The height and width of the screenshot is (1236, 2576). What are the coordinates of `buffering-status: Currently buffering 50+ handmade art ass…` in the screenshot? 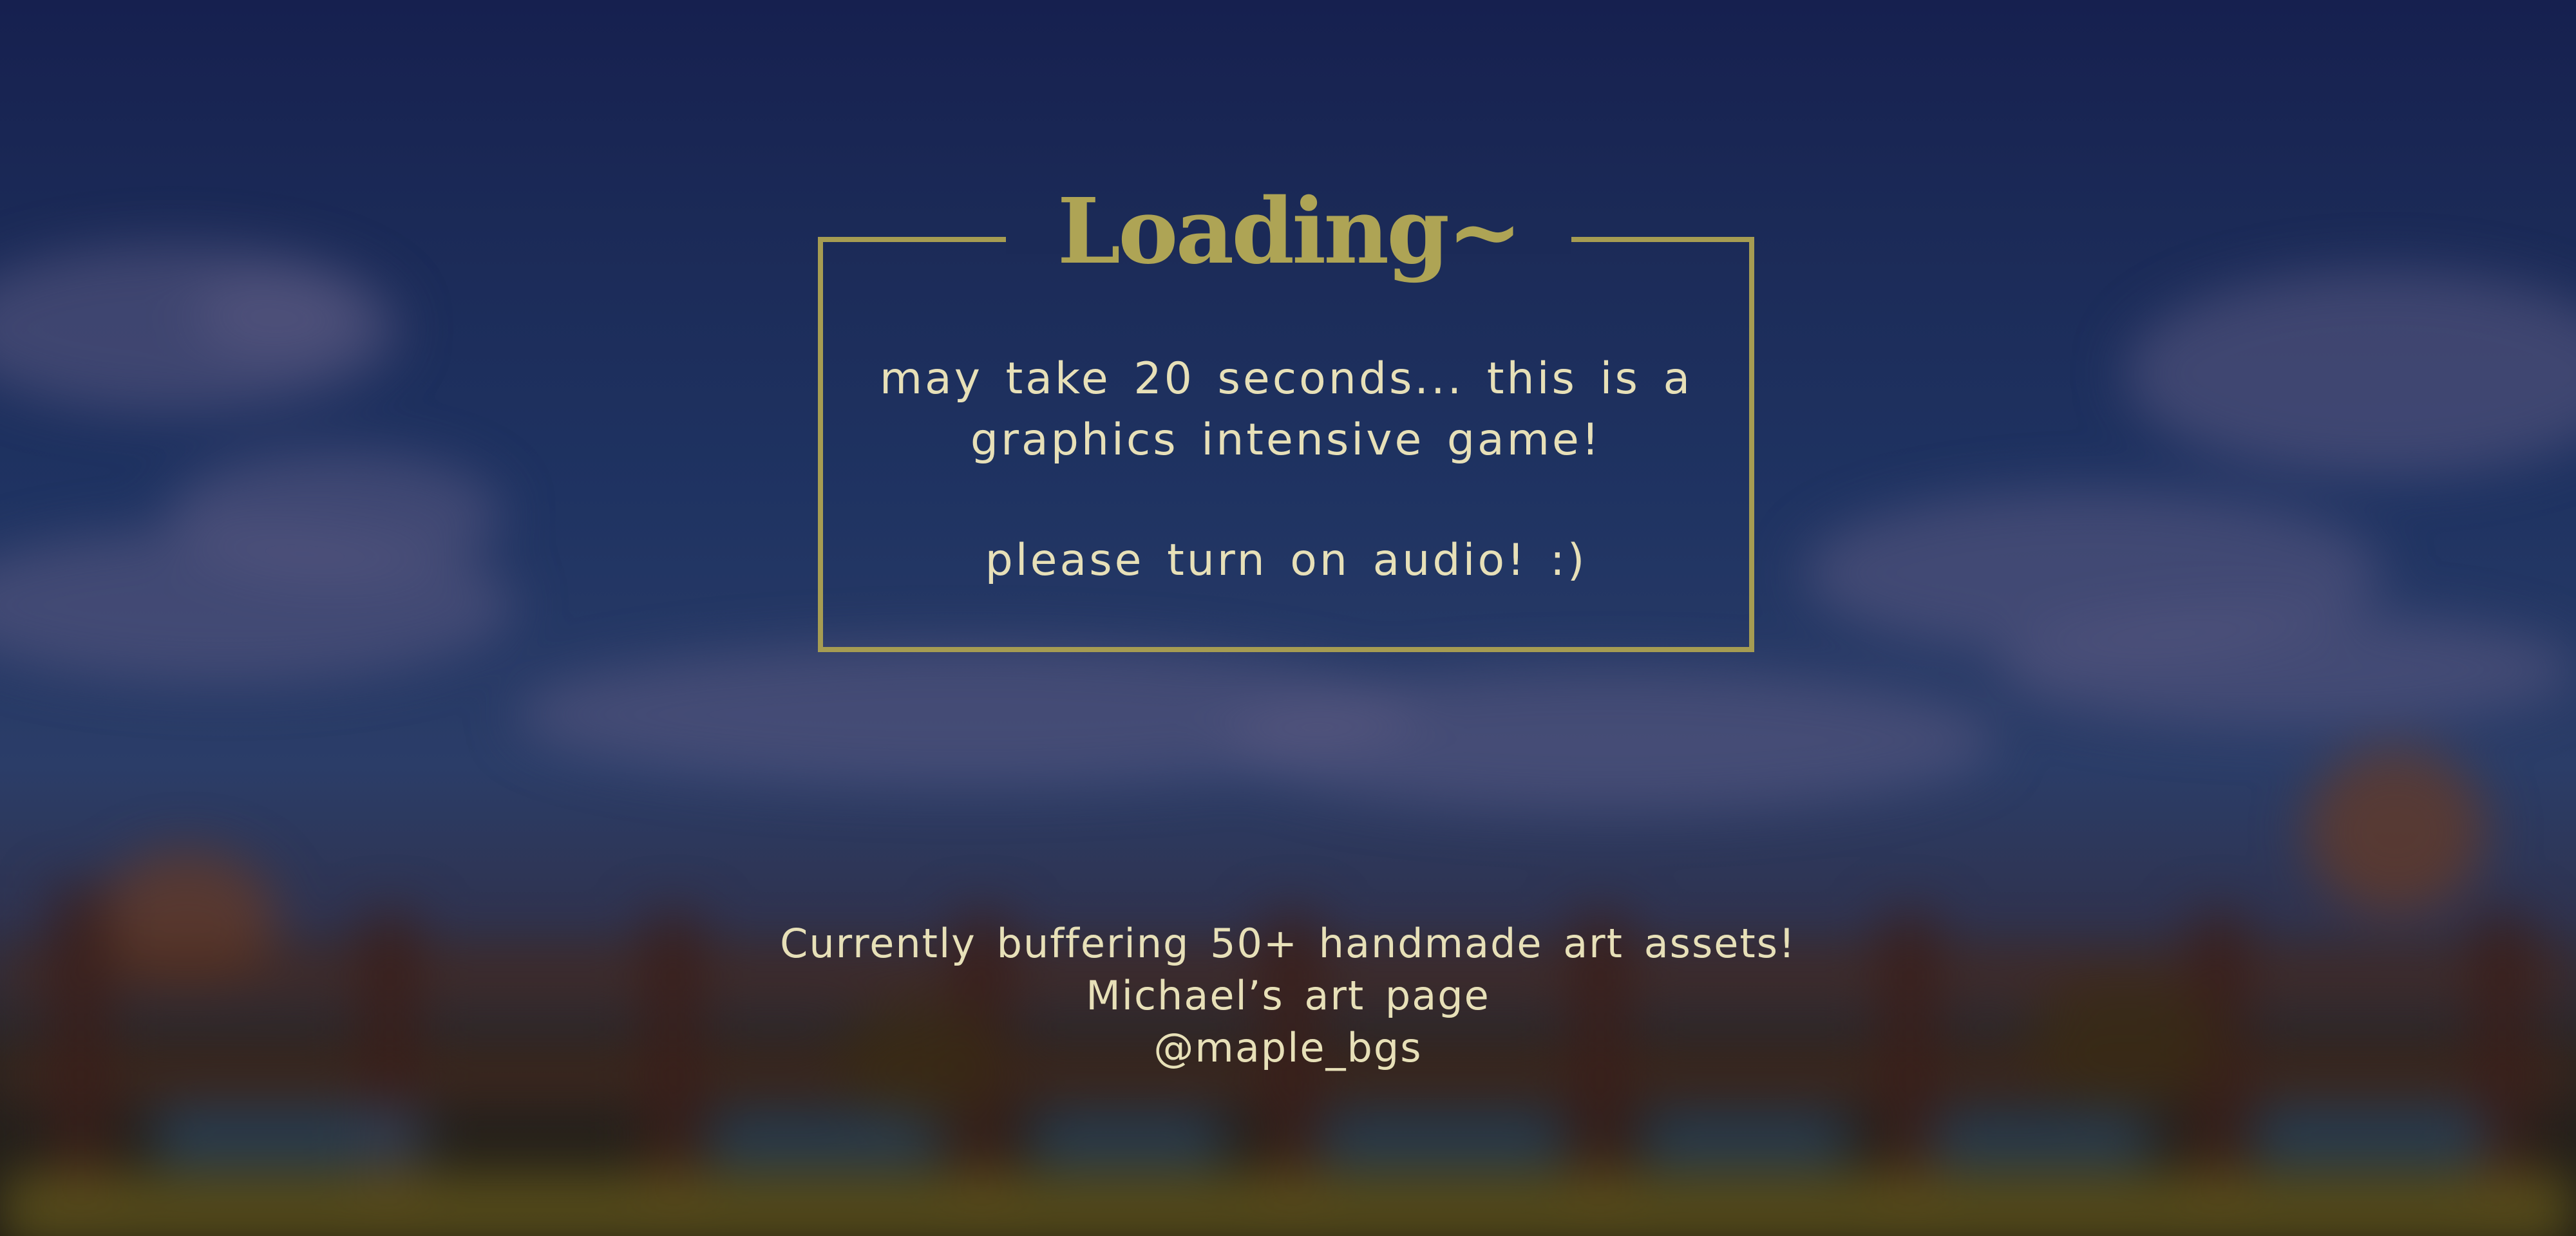 It's located at (1288, 943).